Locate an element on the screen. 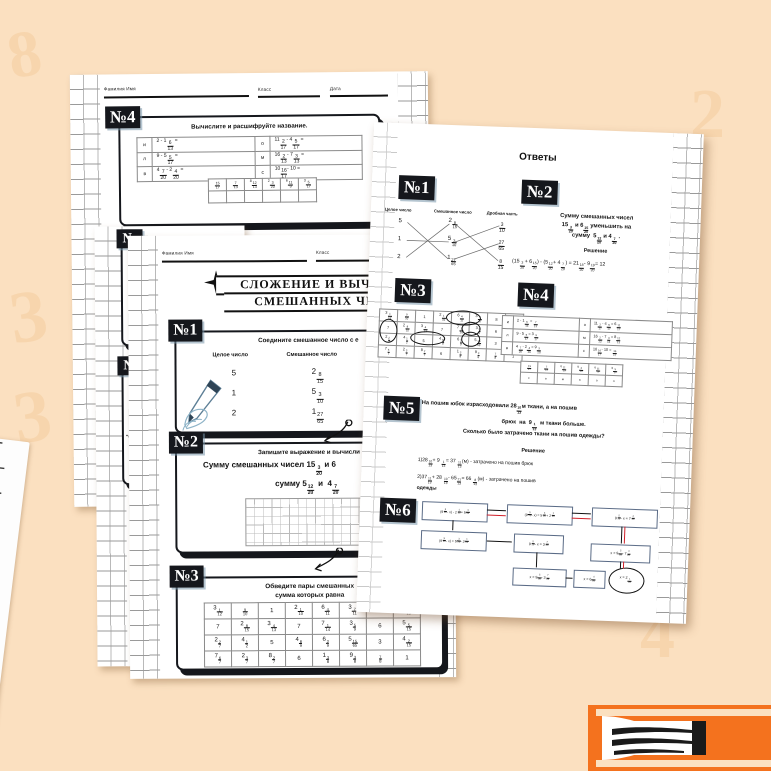 The height and width of the screenshot is (771, 771). date-rule is located at coordinates (358, 96).